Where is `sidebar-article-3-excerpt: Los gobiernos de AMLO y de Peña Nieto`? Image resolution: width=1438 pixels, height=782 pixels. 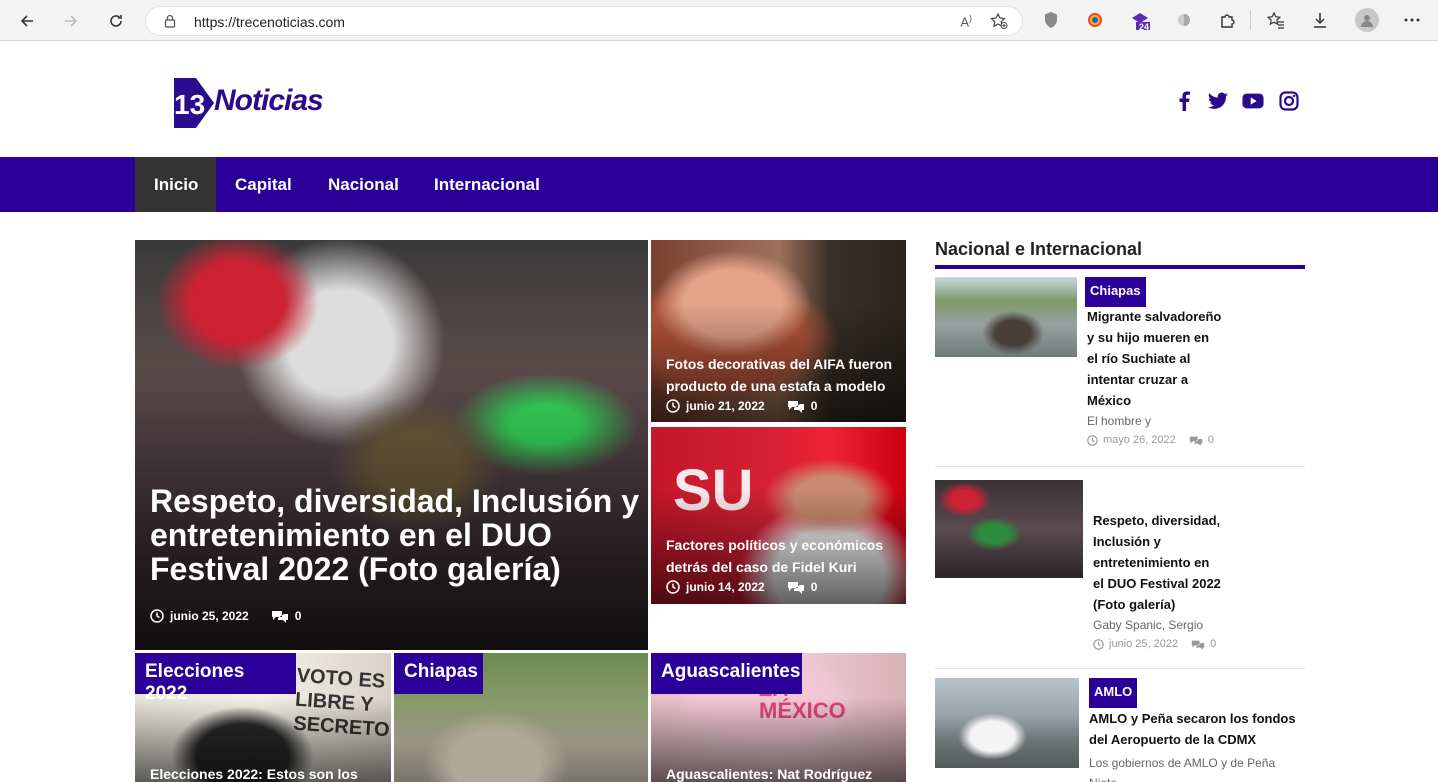
sidebar-article-3-excerpt: Los gobiernos de AMLO y de Peña Nieto is located at coordinates (1182, 769).